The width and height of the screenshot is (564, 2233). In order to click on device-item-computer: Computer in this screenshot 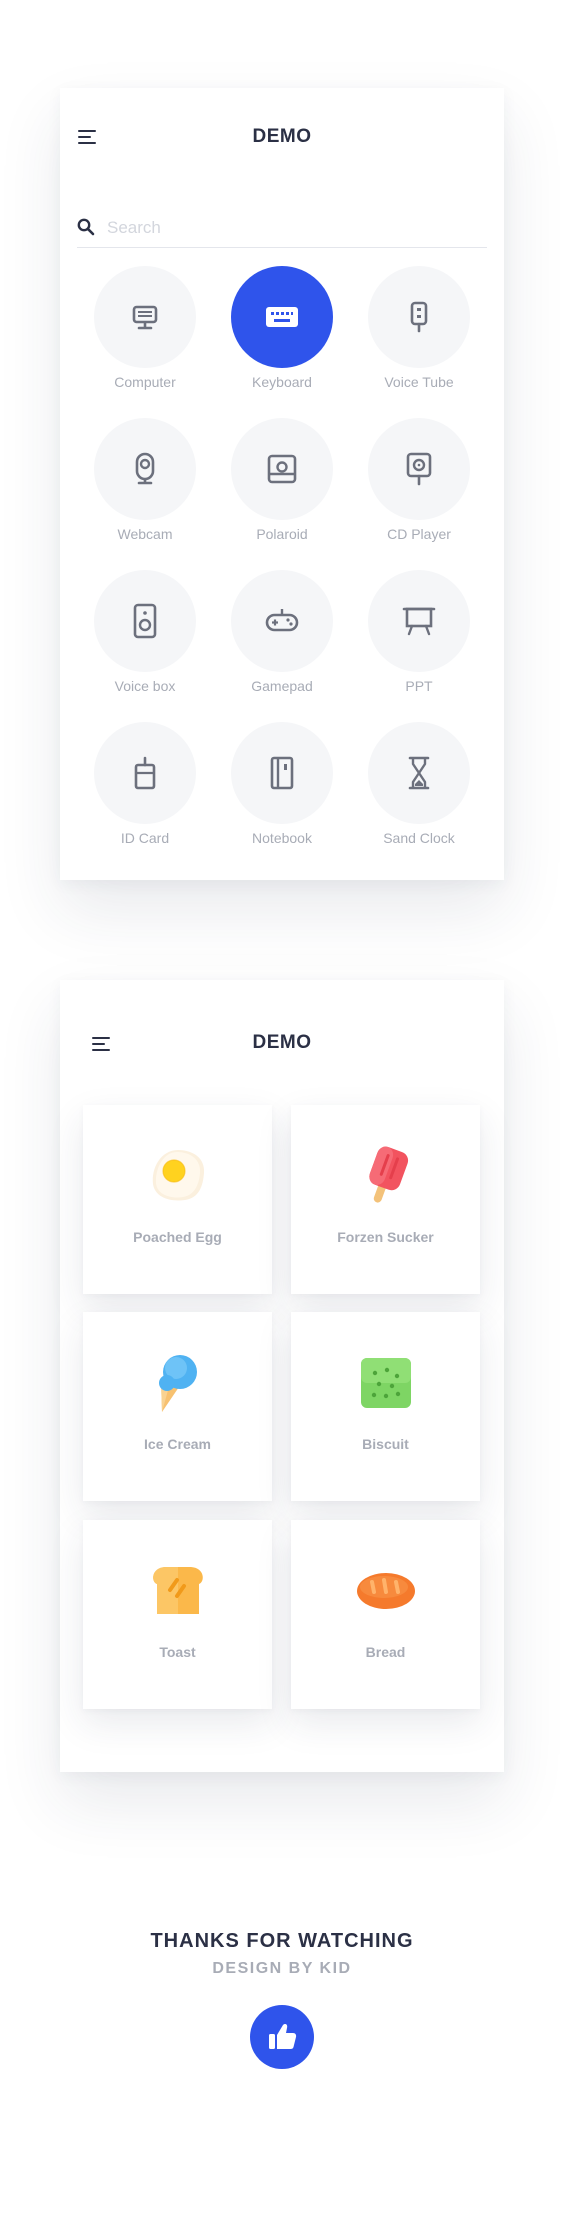, I will do `click(145, 342)`.